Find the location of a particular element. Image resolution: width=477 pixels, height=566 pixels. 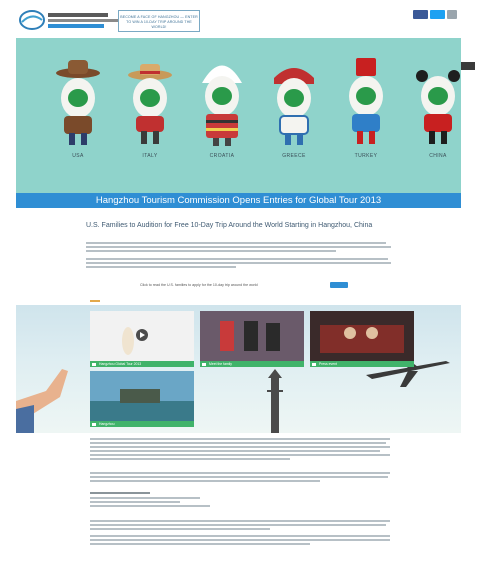

body-list is located at coordinates (240, 499).